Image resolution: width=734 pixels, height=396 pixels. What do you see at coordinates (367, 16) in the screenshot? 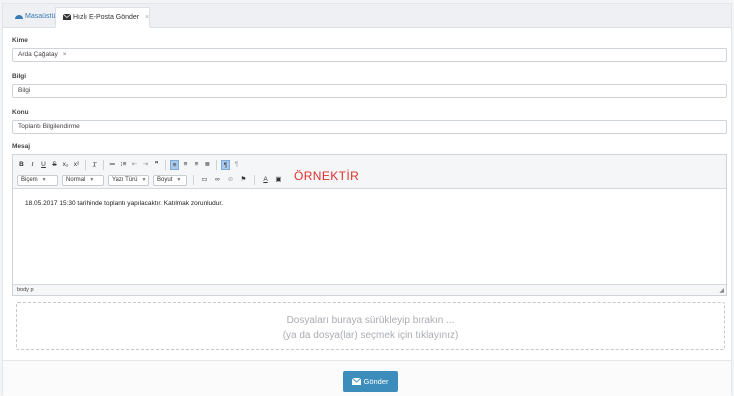
I see `tab-bar: Masaüstü Hızlı E-Posta Gönder ×` at bounding box center [367, 16].